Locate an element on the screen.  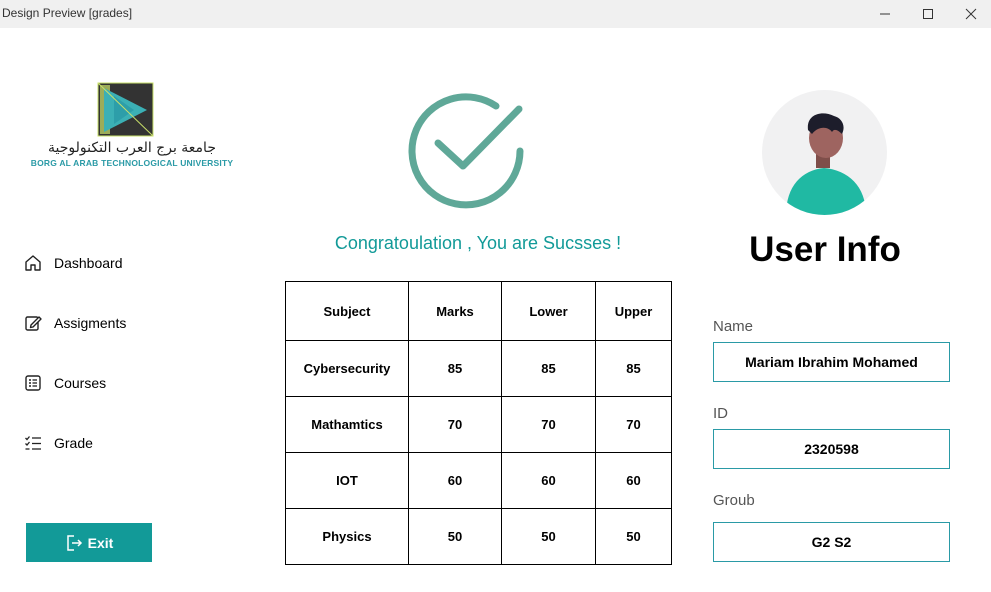
sidebar-item-label: Courses is located at coordinates (80, 383).